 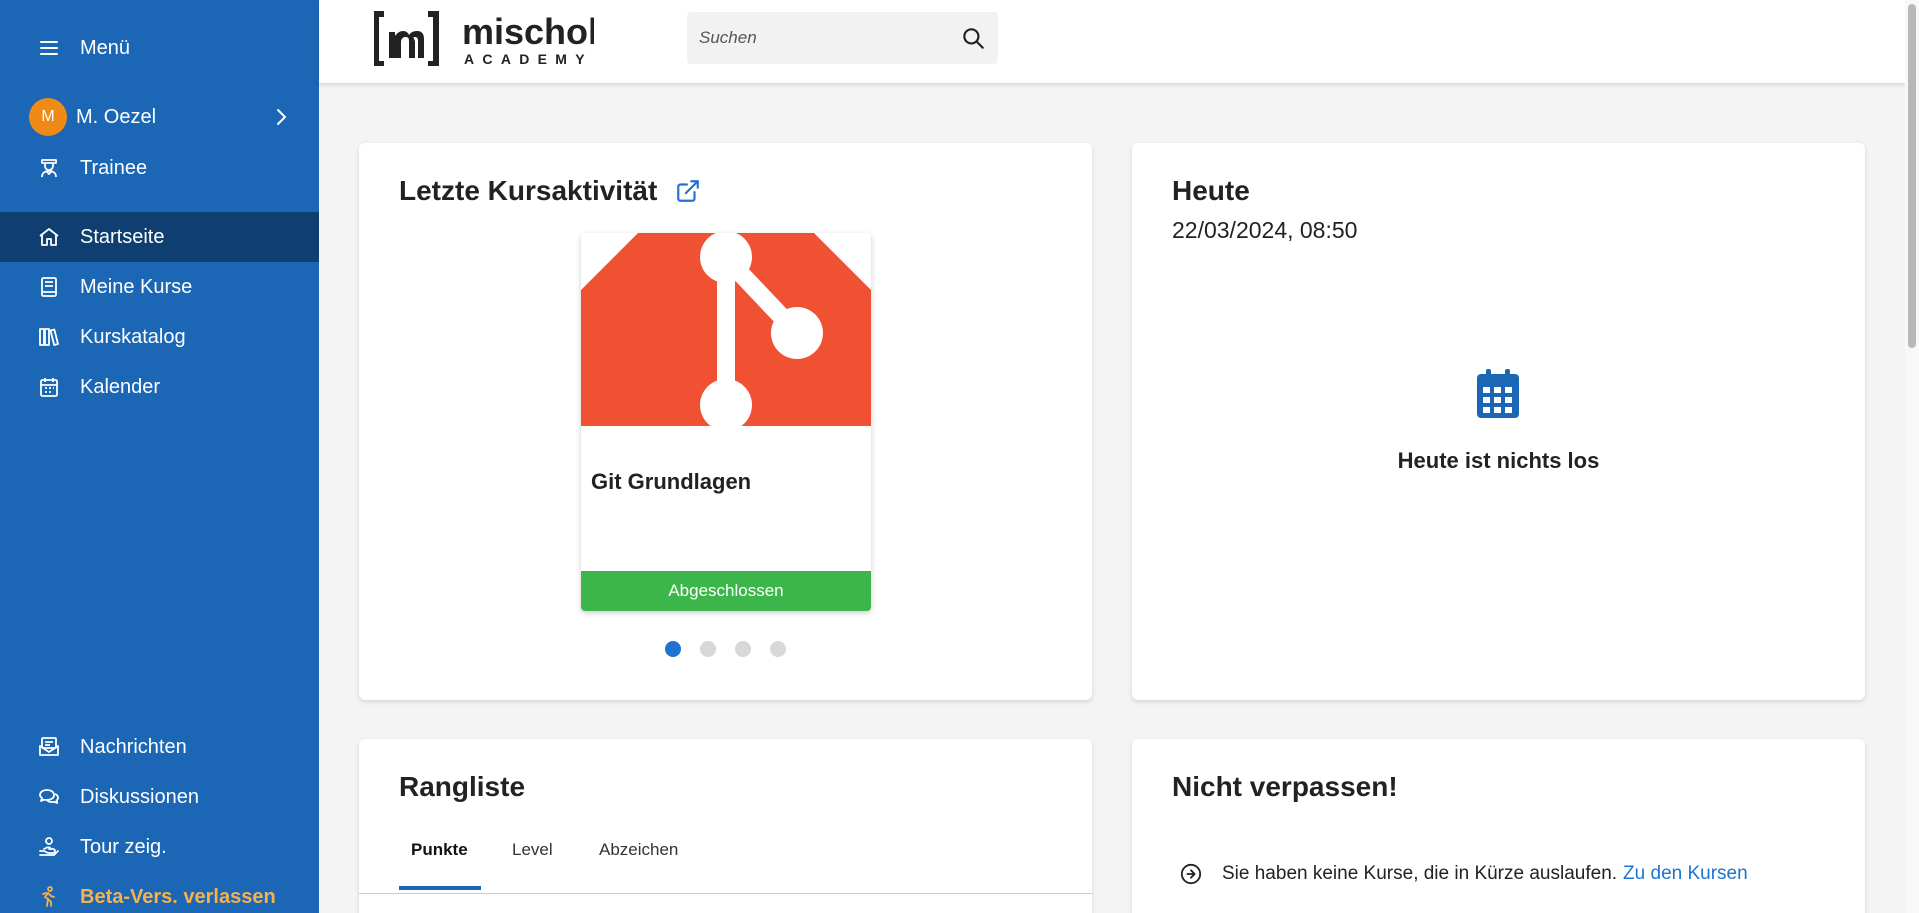 What do you see at coordinates (122, 236) in the screenshot?
I see `sidebar-item-label: Startseite` at bounding box center [122, 236].